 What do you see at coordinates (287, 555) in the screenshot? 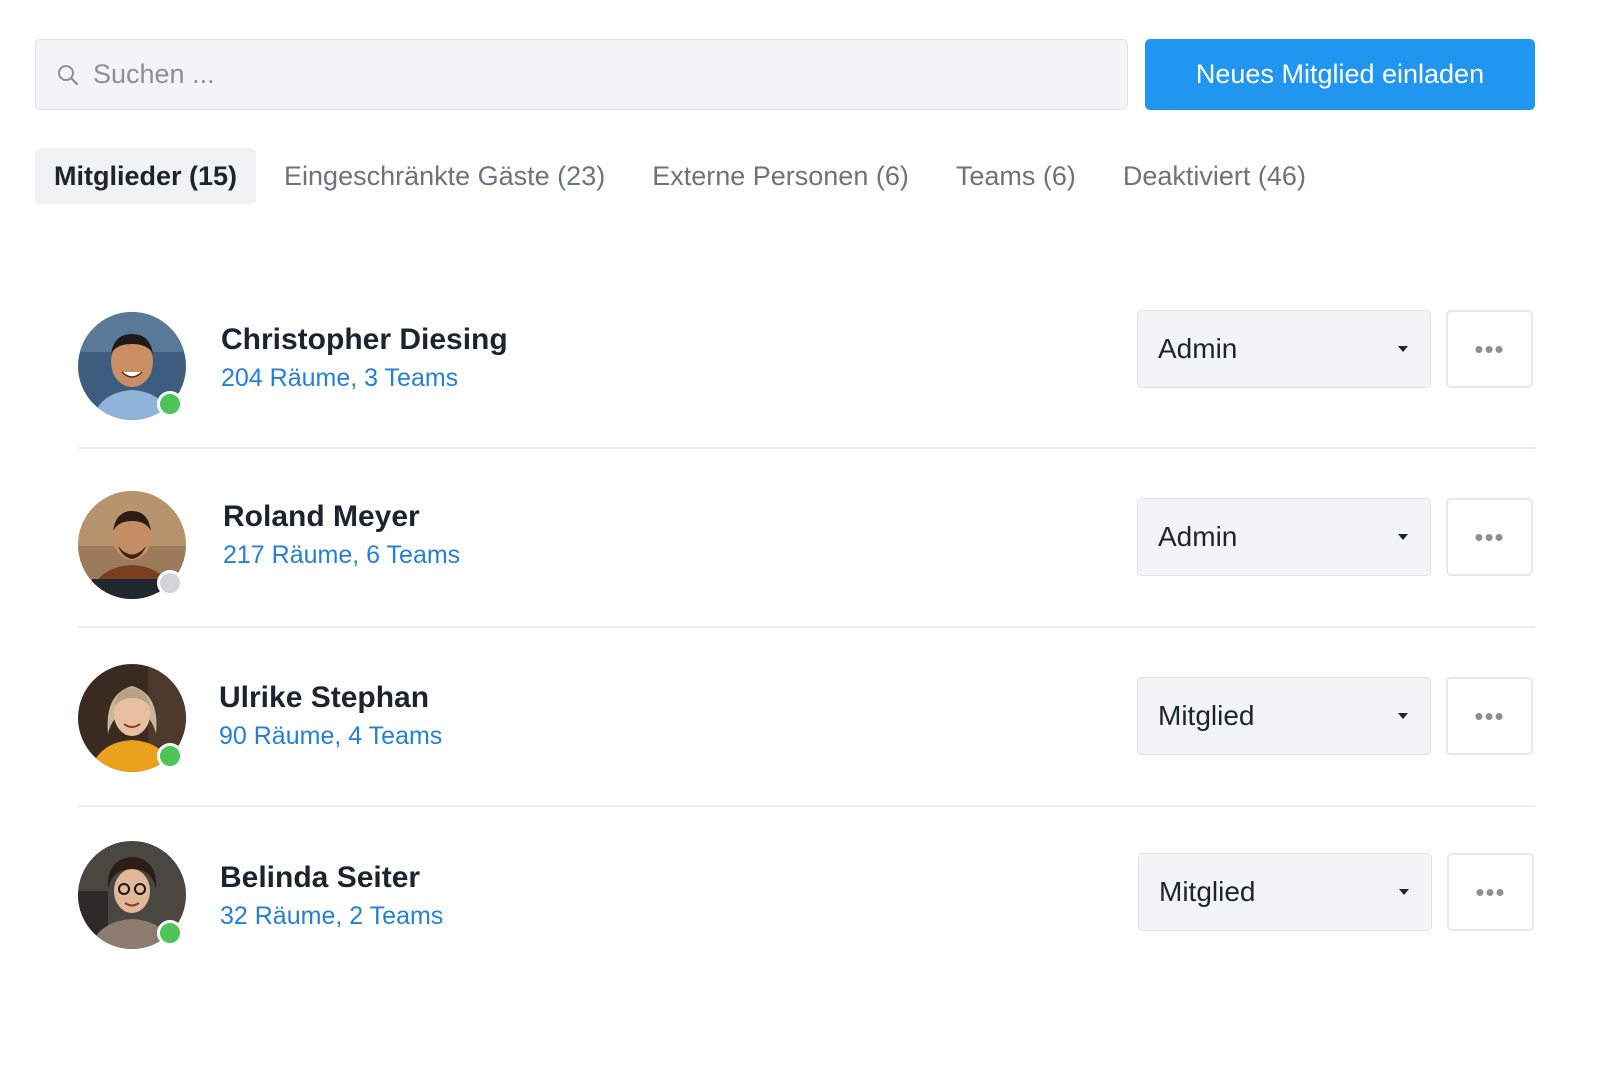
I see `rooms-link: 217 Räume` at bounding box center [287, 555].